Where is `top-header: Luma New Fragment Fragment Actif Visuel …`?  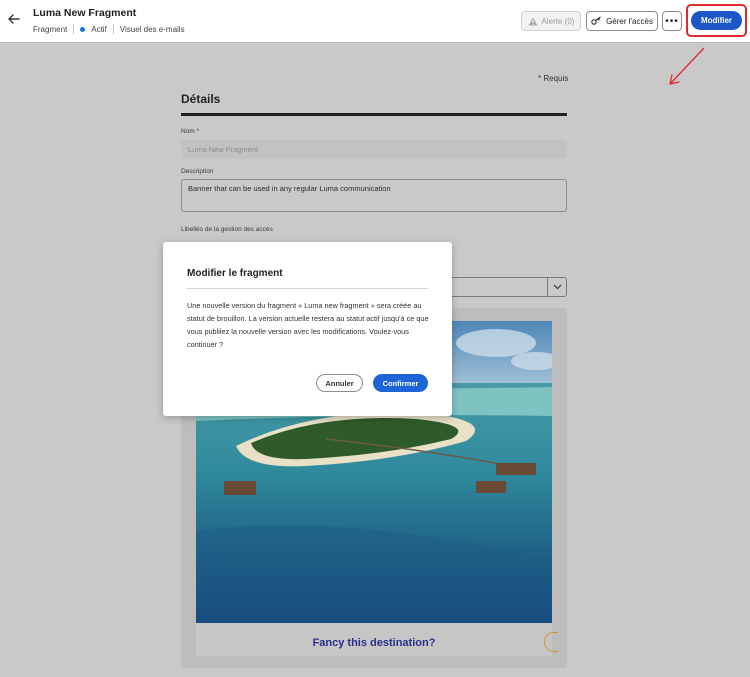 top-header: Luma New Fragment Fragment Actif Visuel … is located at coordinates (375, 21).